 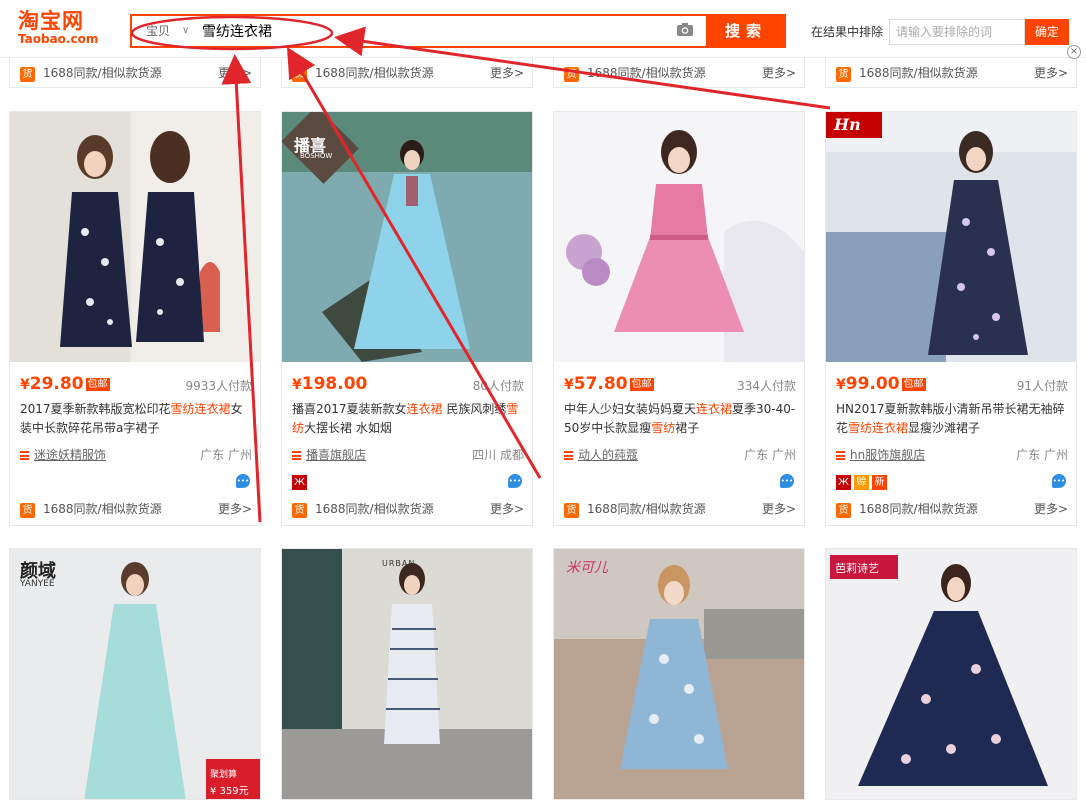 What do you see at coordinates (135, 674) in the screenshot?
I see `product-card-5: 颜域 YANYEE 聚划算 ¥ 359元` at bounding box center [135, 674].